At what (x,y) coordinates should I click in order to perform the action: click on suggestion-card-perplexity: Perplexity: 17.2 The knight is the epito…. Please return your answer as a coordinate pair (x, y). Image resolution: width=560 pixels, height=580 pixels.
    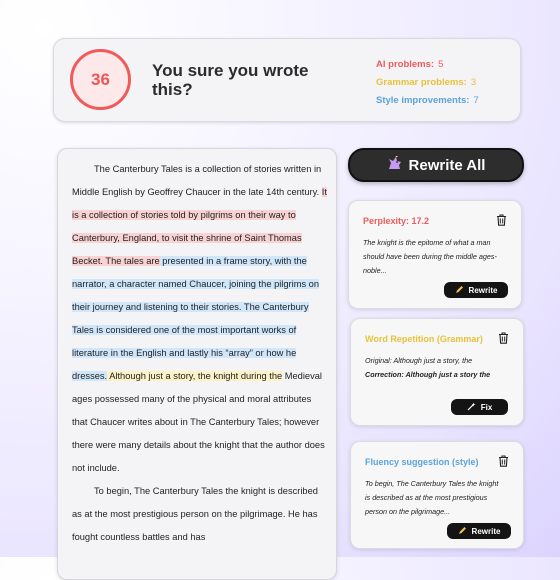
    Looking at the image, I should click on (435, 254).